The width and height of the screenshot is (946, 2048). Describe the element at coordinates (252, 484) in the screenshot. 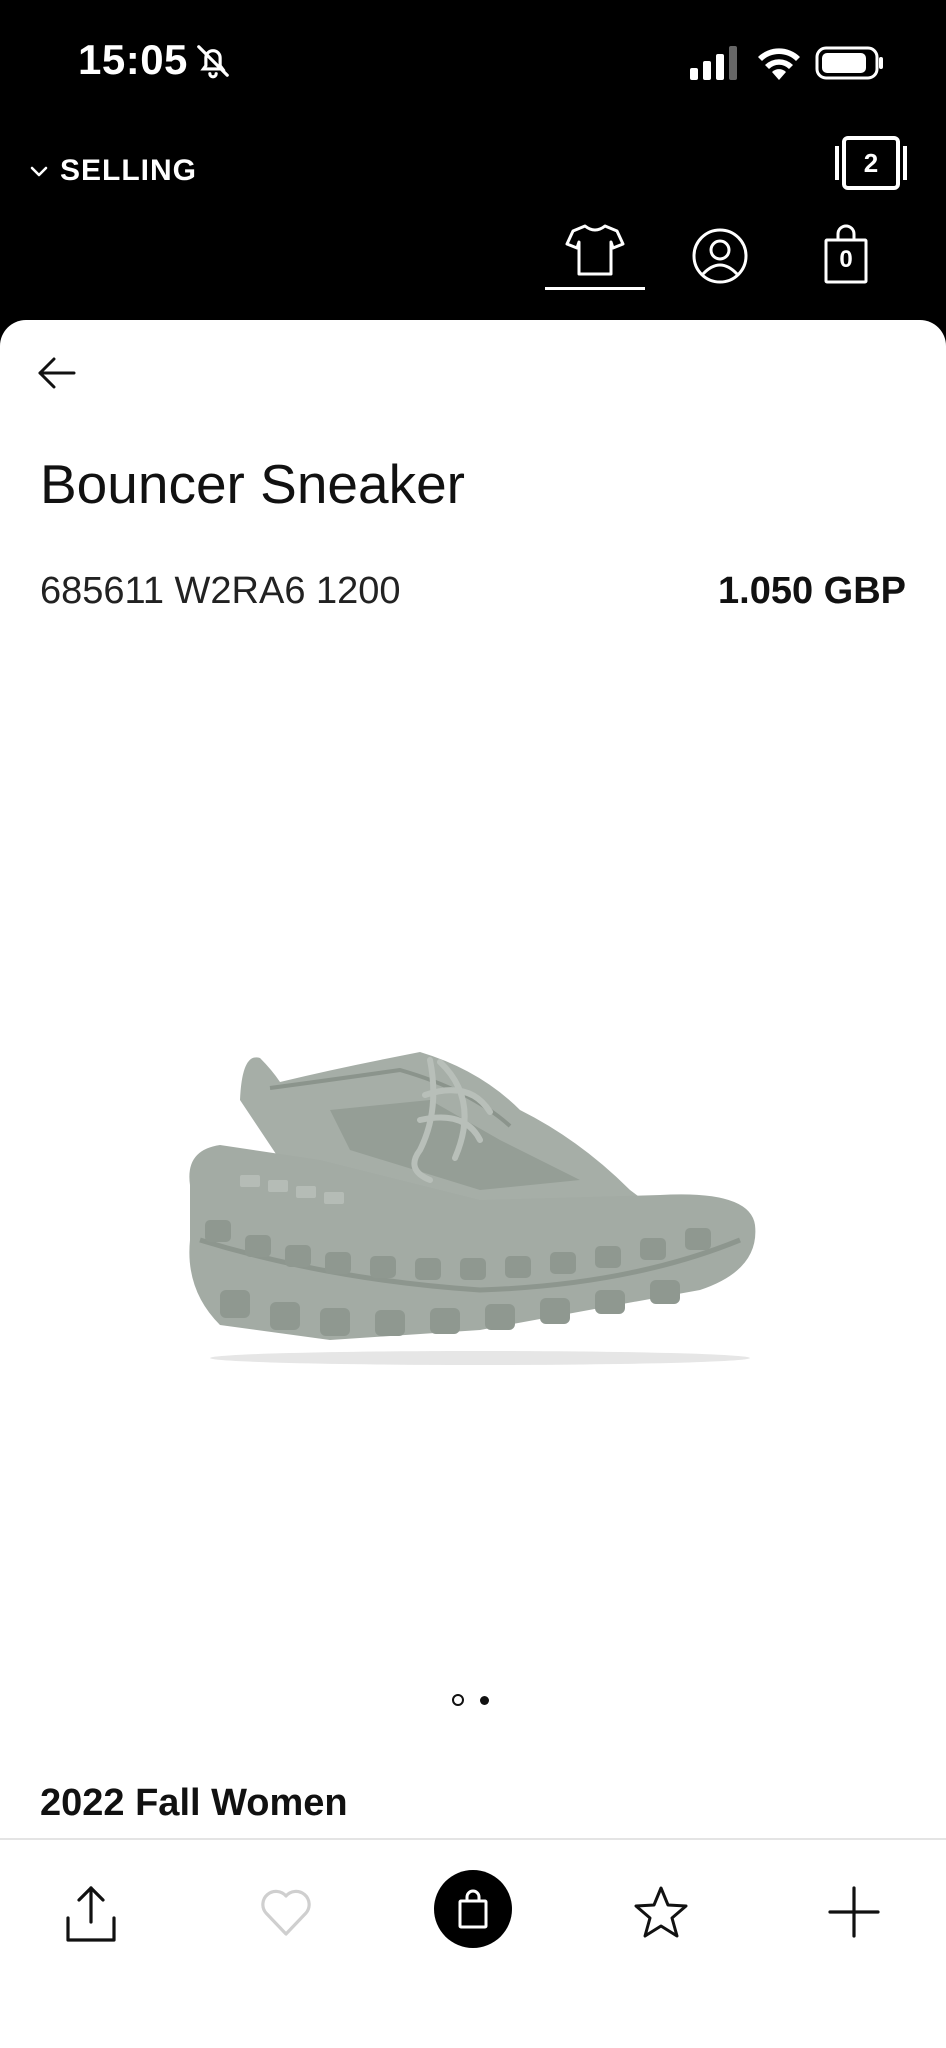

I see `product-title: Bouncer Sneaker` at that location.